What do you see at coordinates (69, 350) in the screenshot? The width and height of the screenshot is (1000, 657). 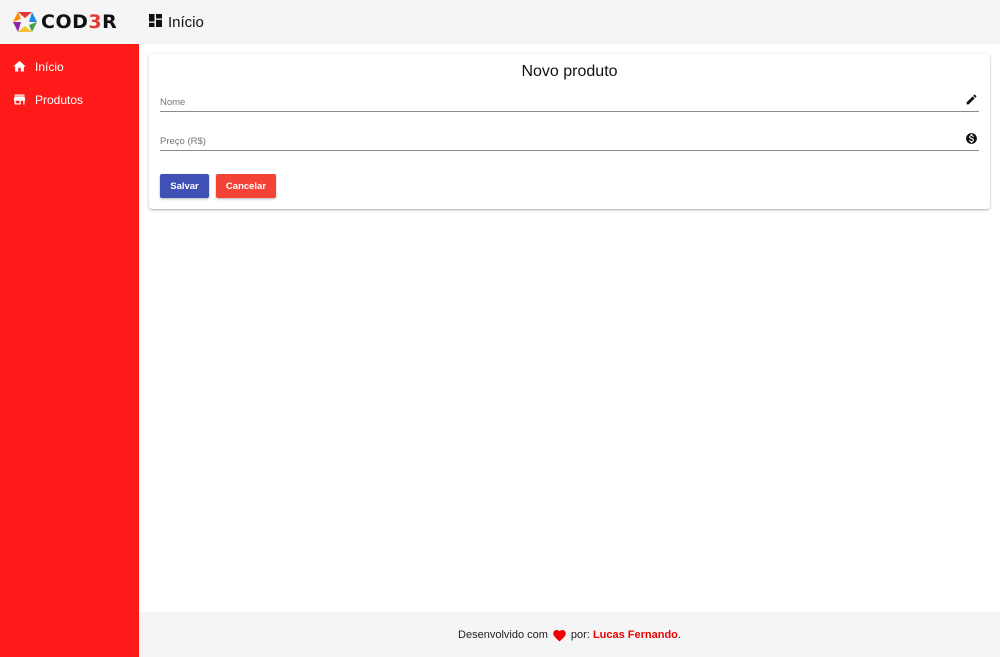 I see `sidebar: Início Produtos` at bounding box center [69, 350].